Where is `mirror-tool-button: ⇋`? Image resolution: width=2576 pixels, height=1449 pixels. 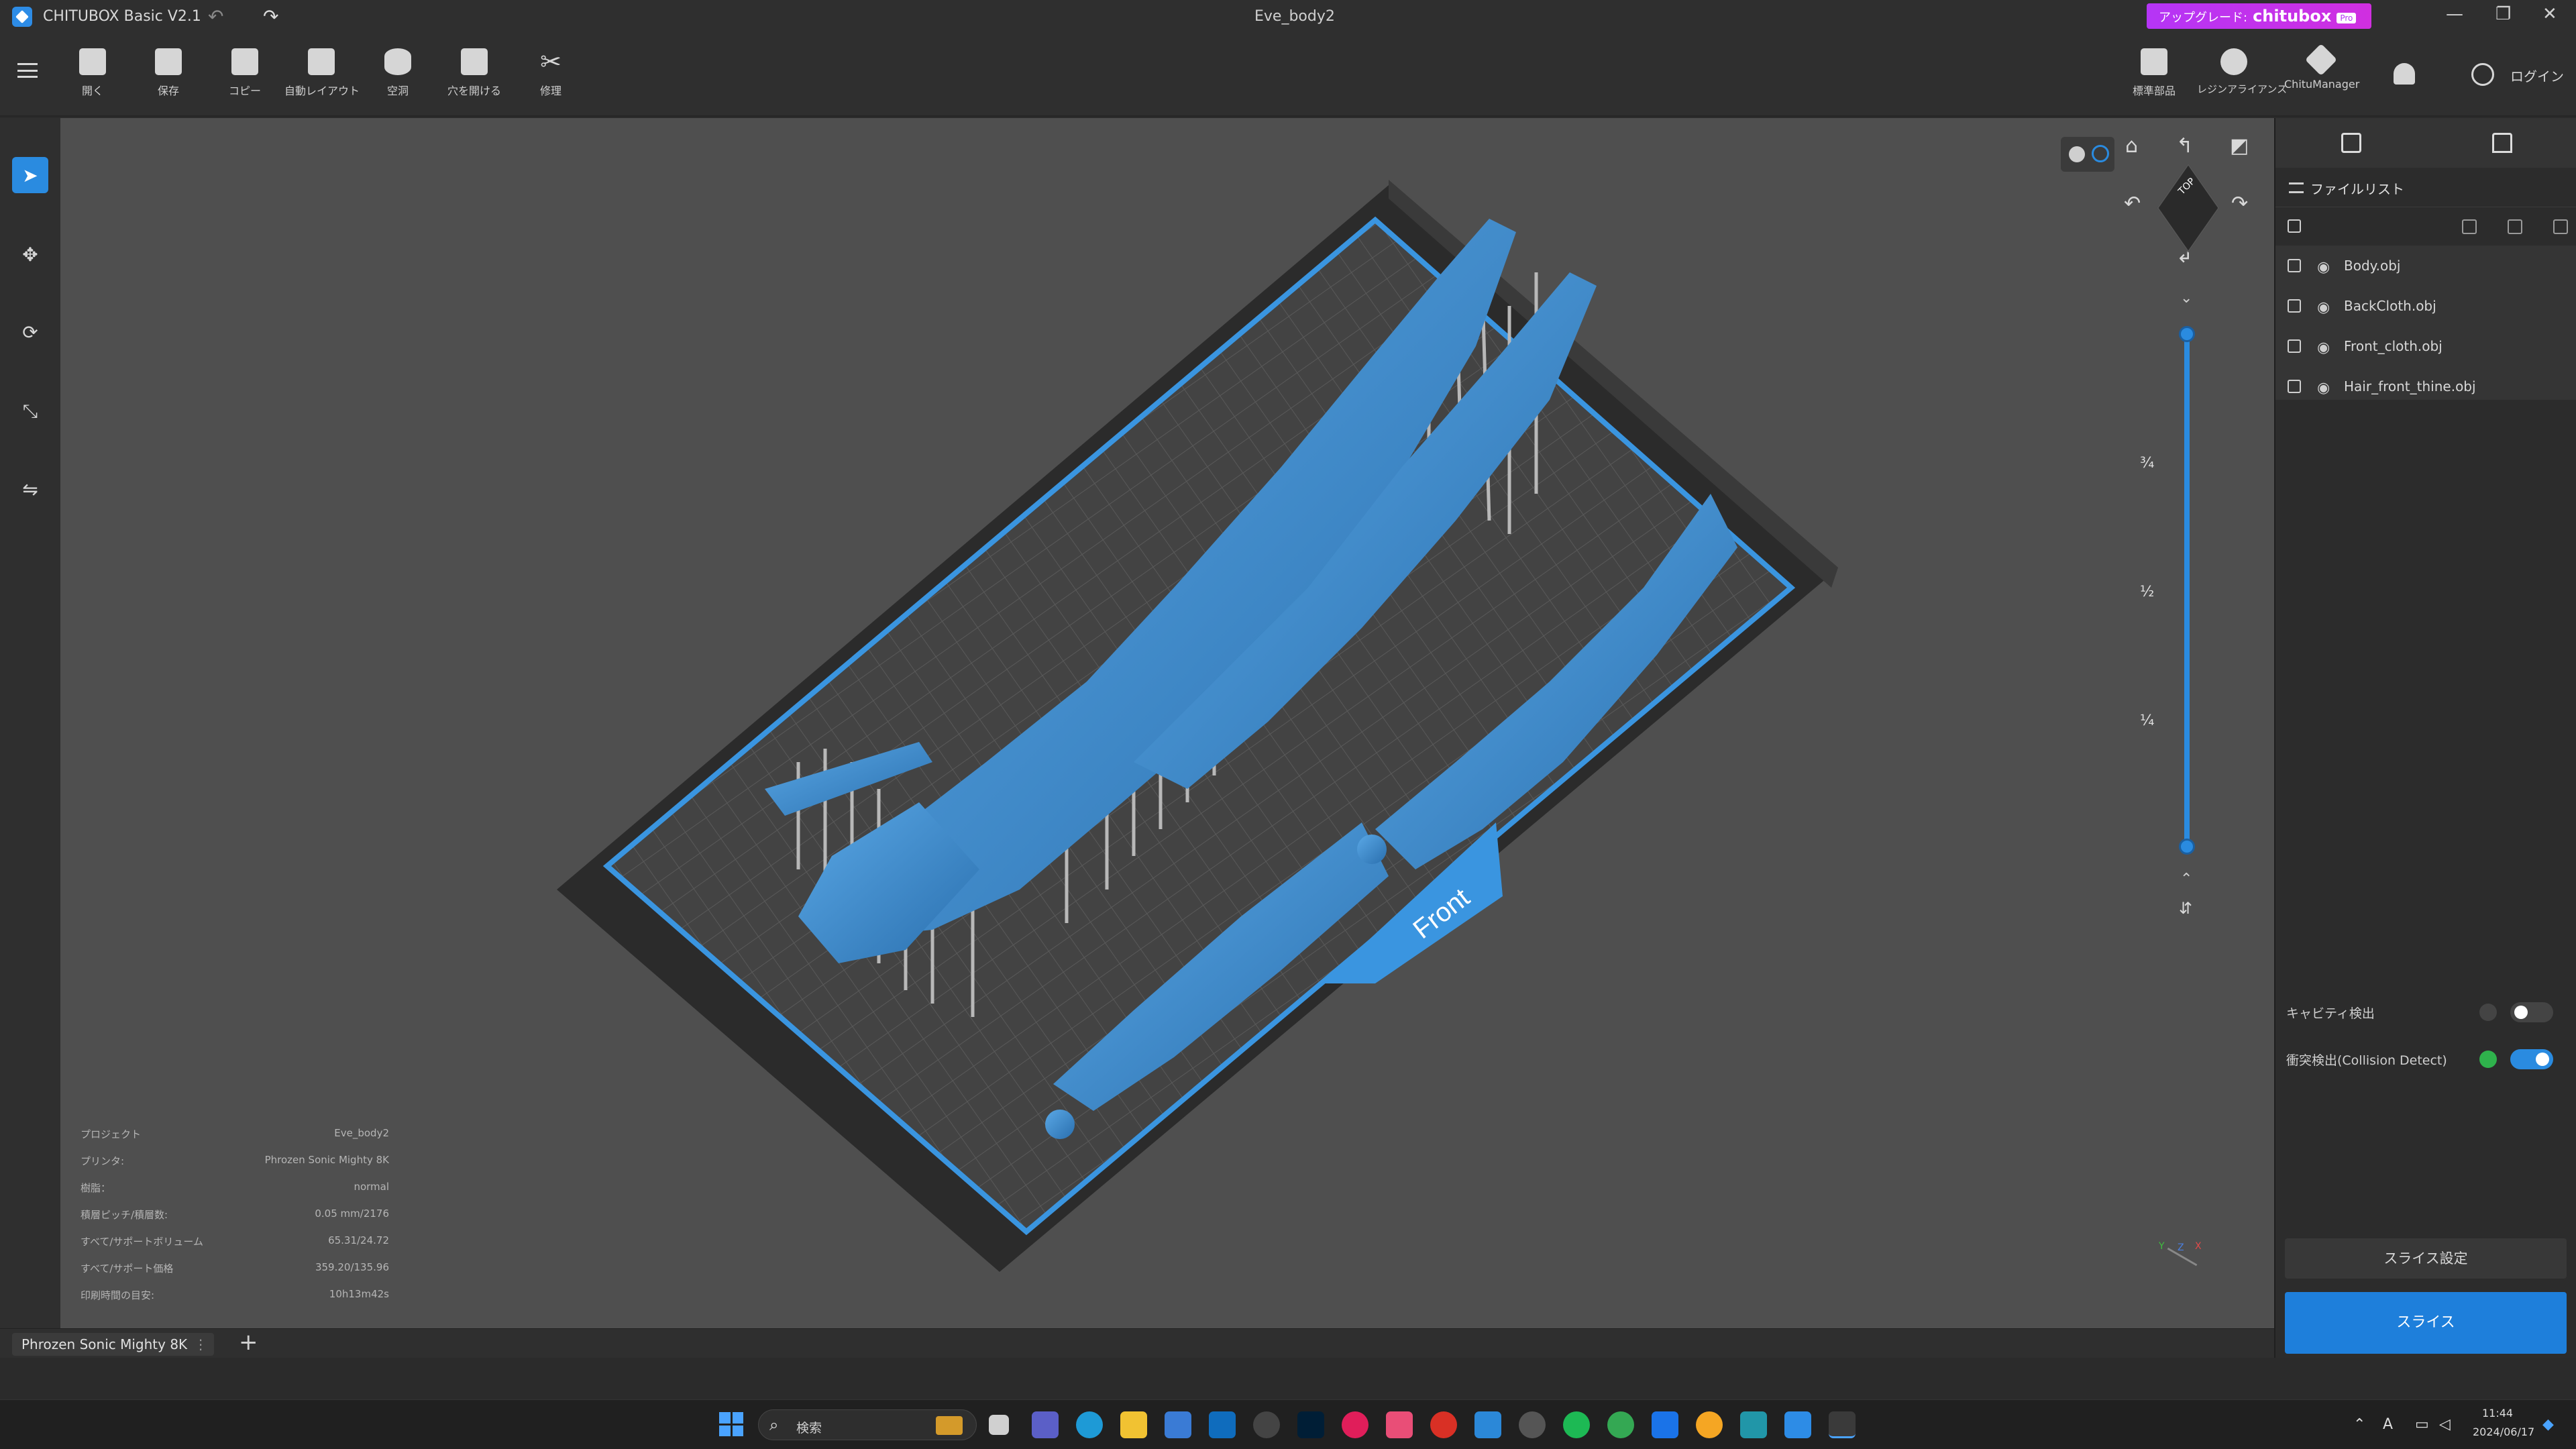 mirror-tool-button: ⇋ is located at coordinates (30, 489).